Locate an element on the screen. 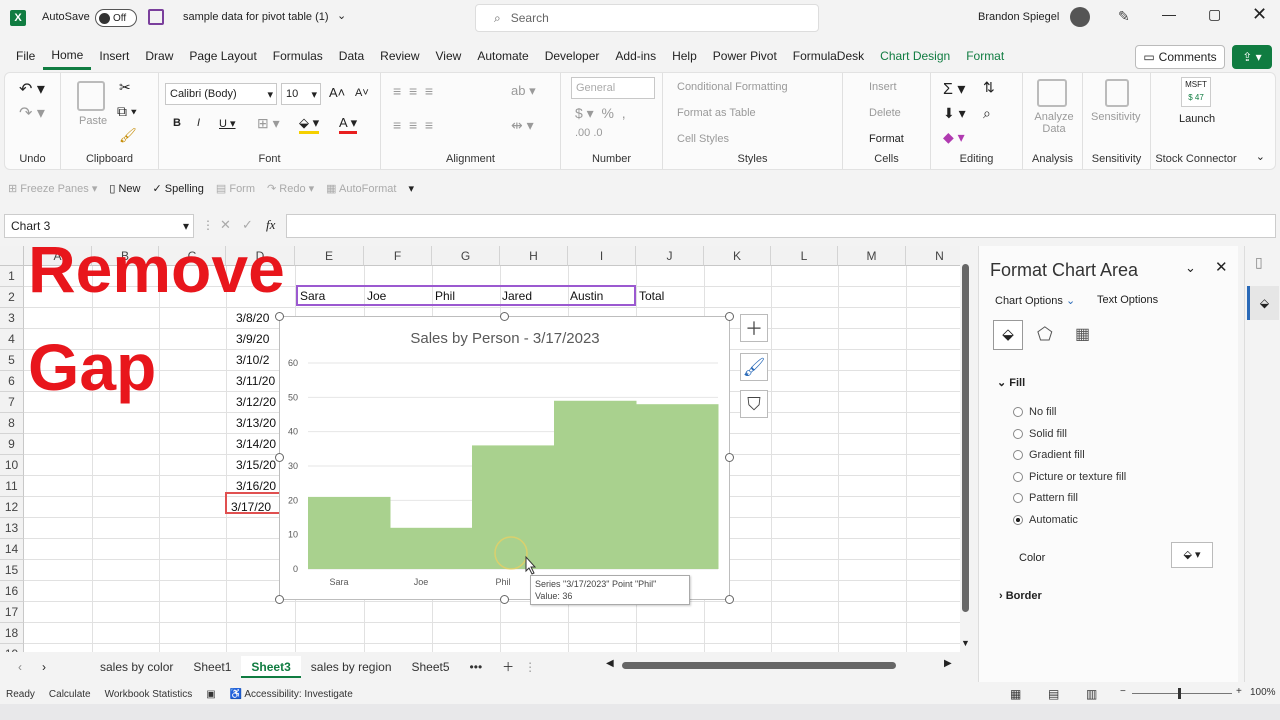 The height and width of the screenshot is (720, 1280). select-all-corner is located at coordinates (12, 256).